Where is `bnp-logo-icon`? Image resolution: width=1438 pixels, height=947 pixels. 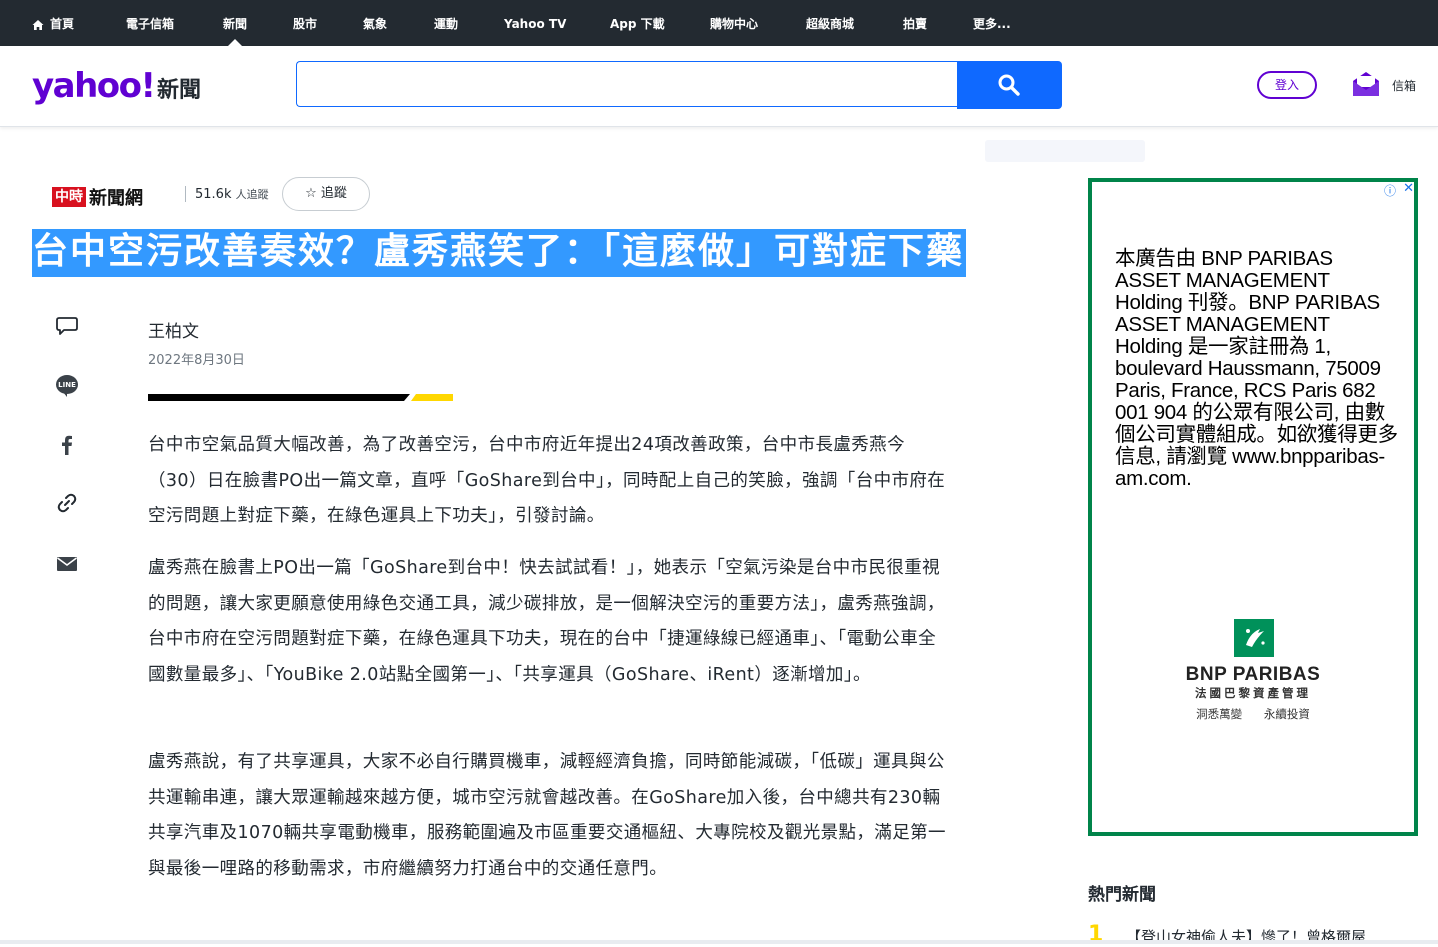
bnp-logo-icon is located at coordinates (1254, 638).